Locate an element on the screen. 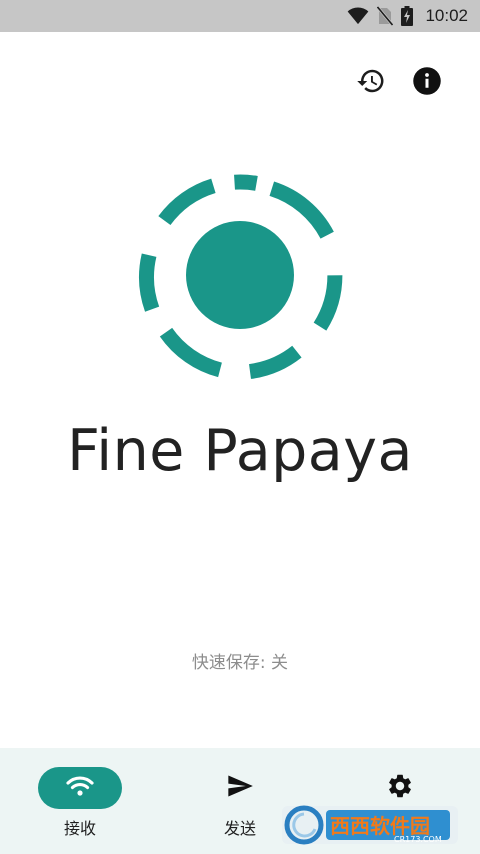  wifi-icon is located at coordinates (80, 788).